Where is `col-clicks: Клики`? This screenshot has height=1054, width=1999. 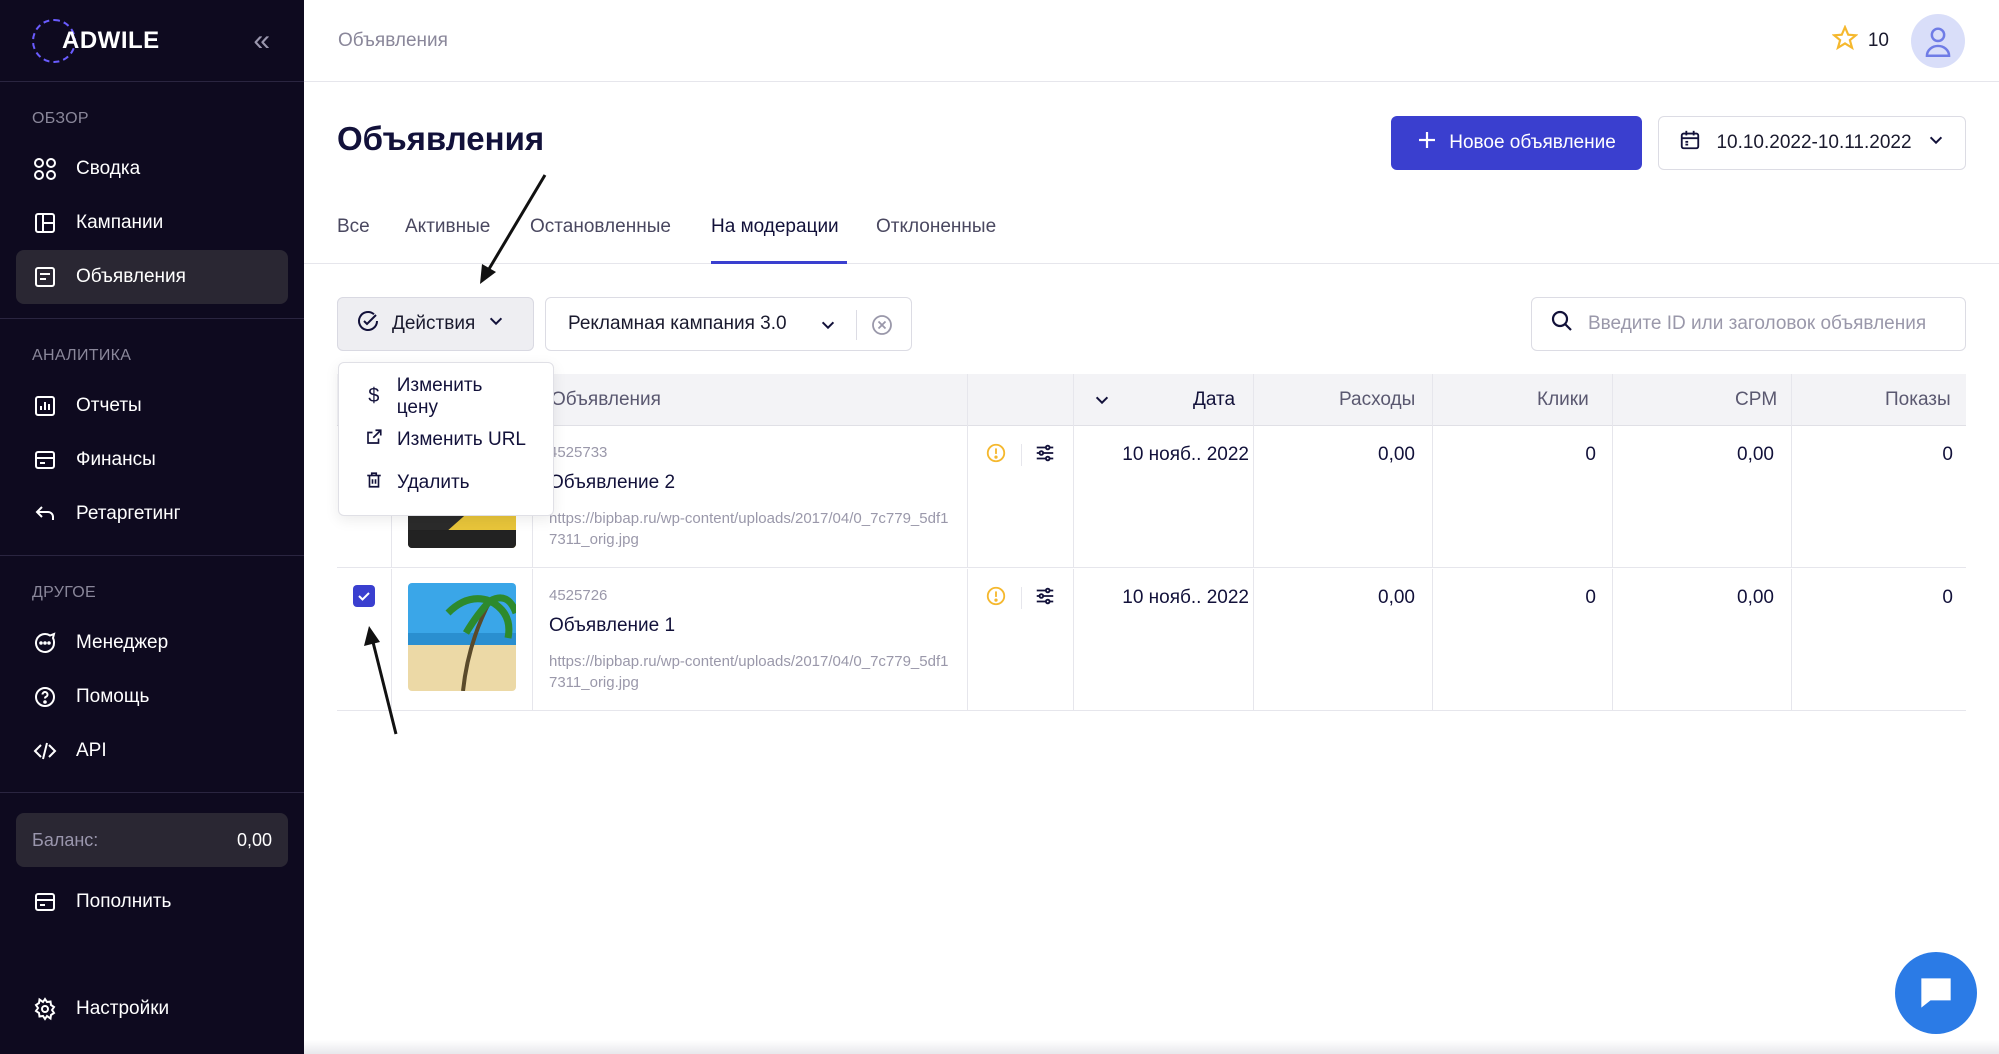 col-clicks: Клики is located at coordinates (1563, 400).